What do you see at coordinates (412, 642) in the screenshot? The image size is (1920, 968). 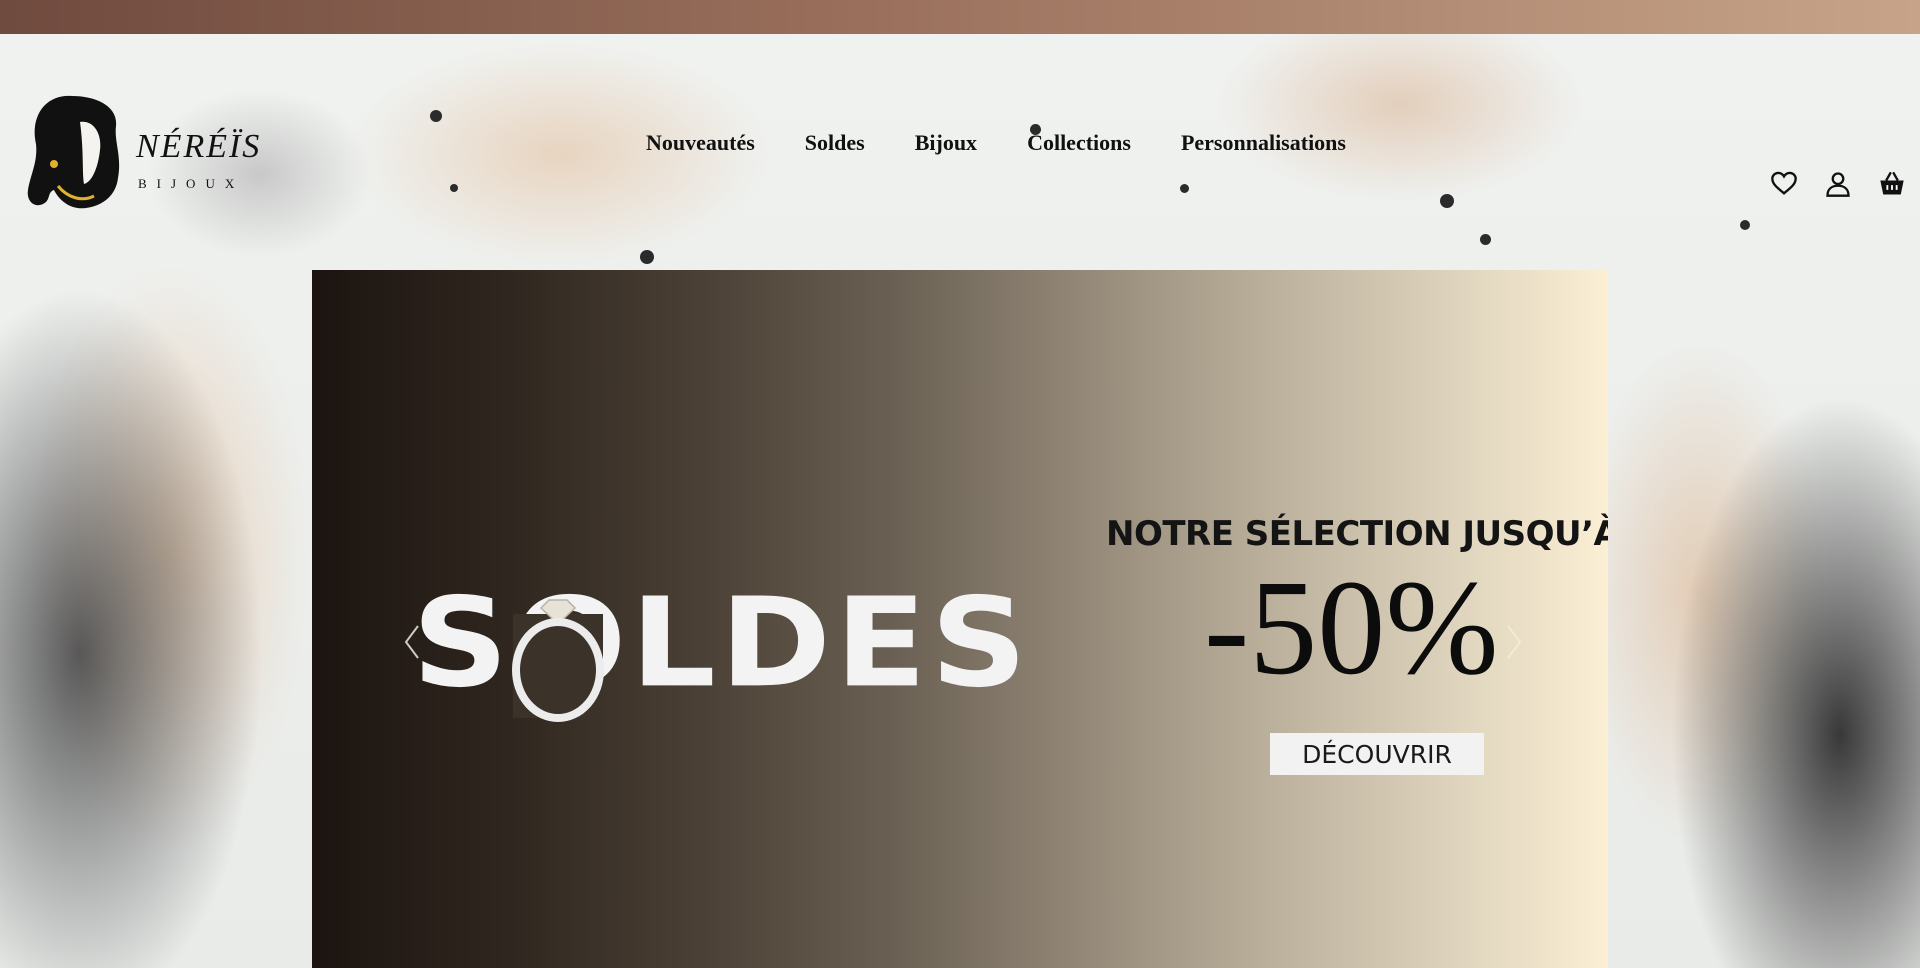 I see `carousel-prev-icon` at bounding box center [412, 642].